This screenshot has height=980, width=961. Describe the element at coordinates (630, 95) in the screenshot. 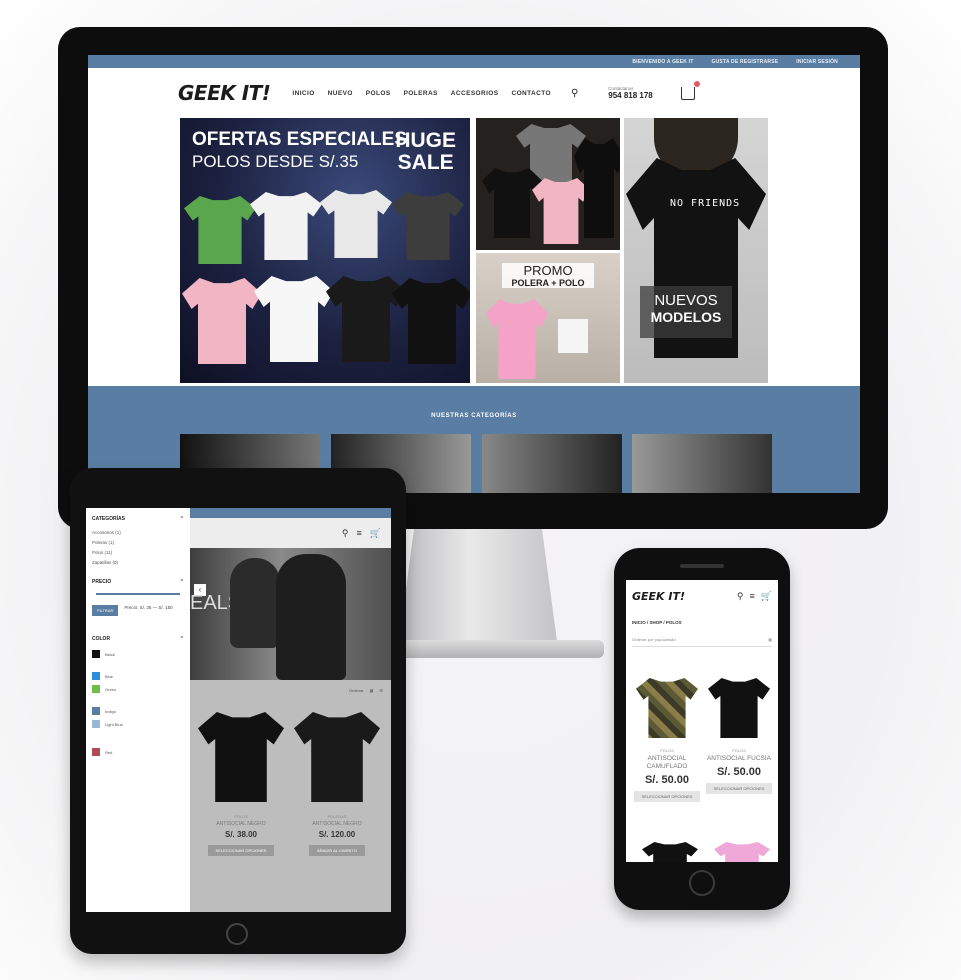

I see `phone-number: 954 818 178` at that location.